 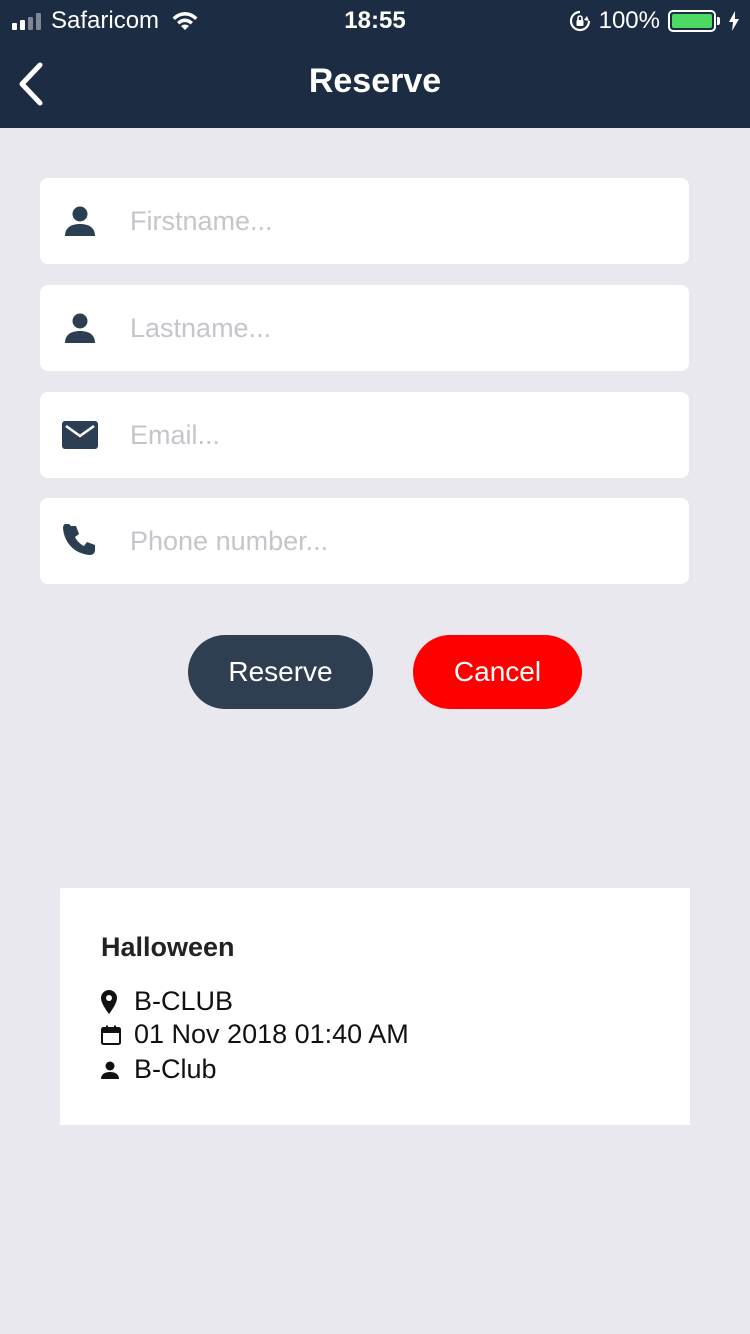 What do you see at coordinates (409, 541) in the screenshot?
I see `phone-input` at bounding box center [409, 541].